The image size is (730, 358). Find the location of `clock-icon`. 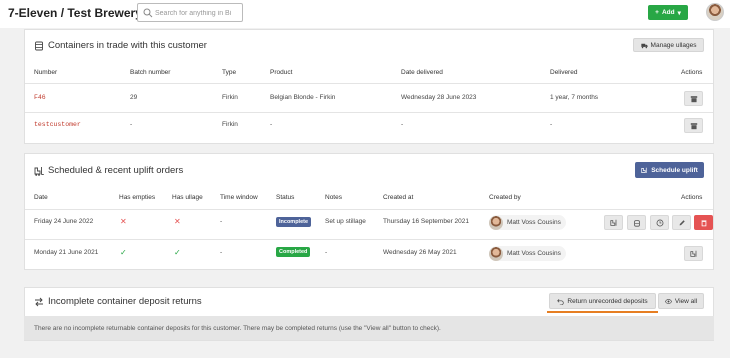

clock-icon is located at coordinates (659, 222).